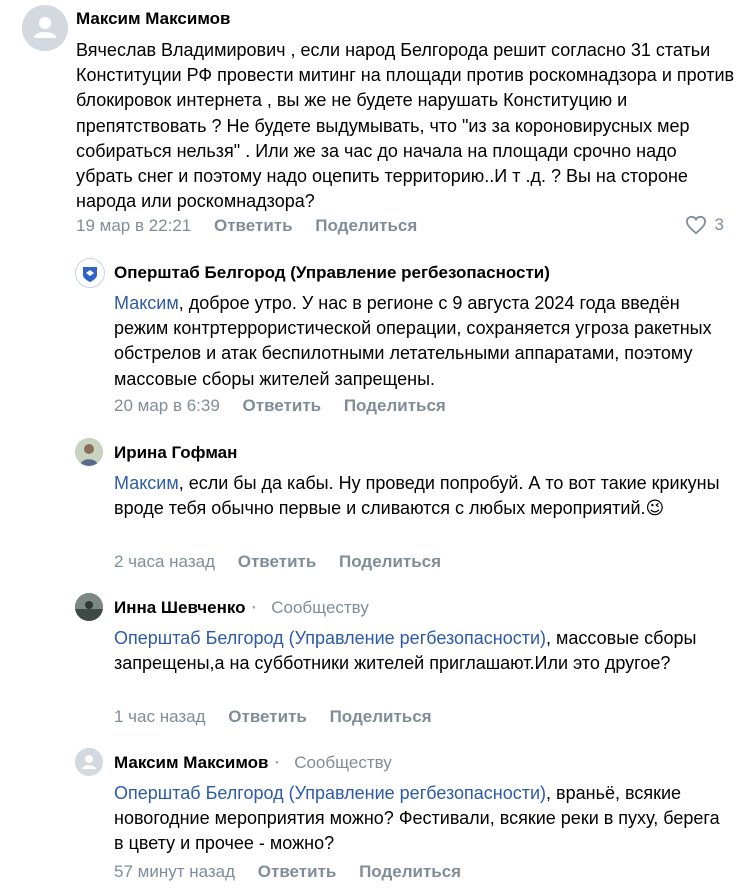 The image size is (746, 891). I want to click on comment-author: Ирина Гофман, so click(175, 453).